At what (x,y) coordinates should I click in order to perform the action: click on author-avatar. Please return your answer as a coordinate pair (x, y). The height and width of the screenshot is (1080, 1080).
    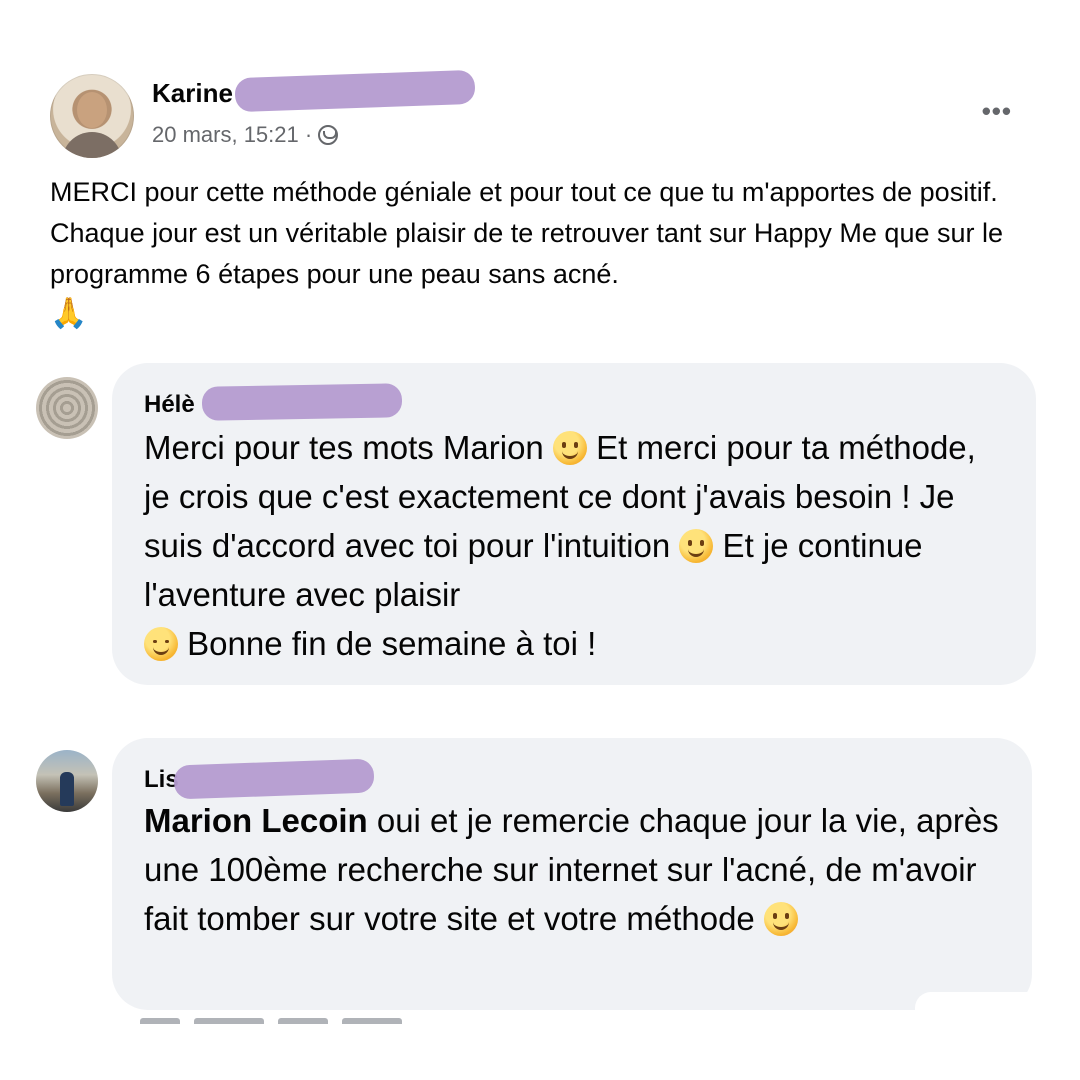
    Looking at the image, I should click on (92, 116).